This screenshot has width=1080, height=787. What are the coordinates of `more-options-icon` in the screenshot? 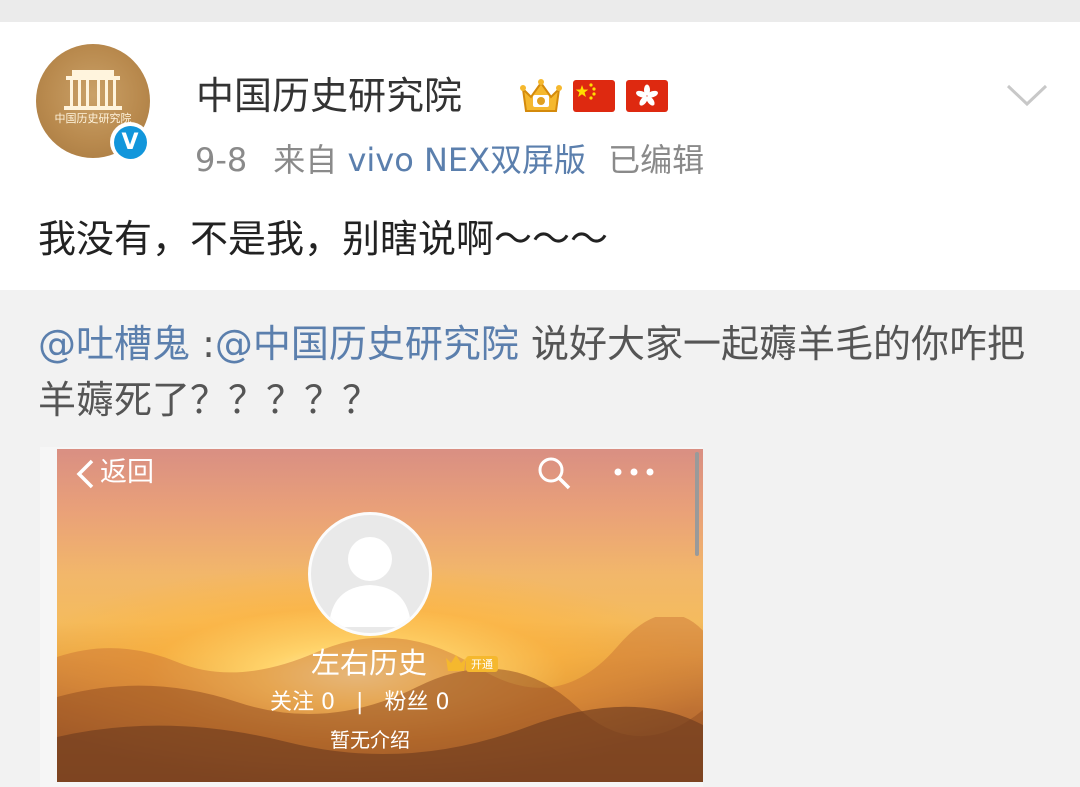 It's located at (634, 472).